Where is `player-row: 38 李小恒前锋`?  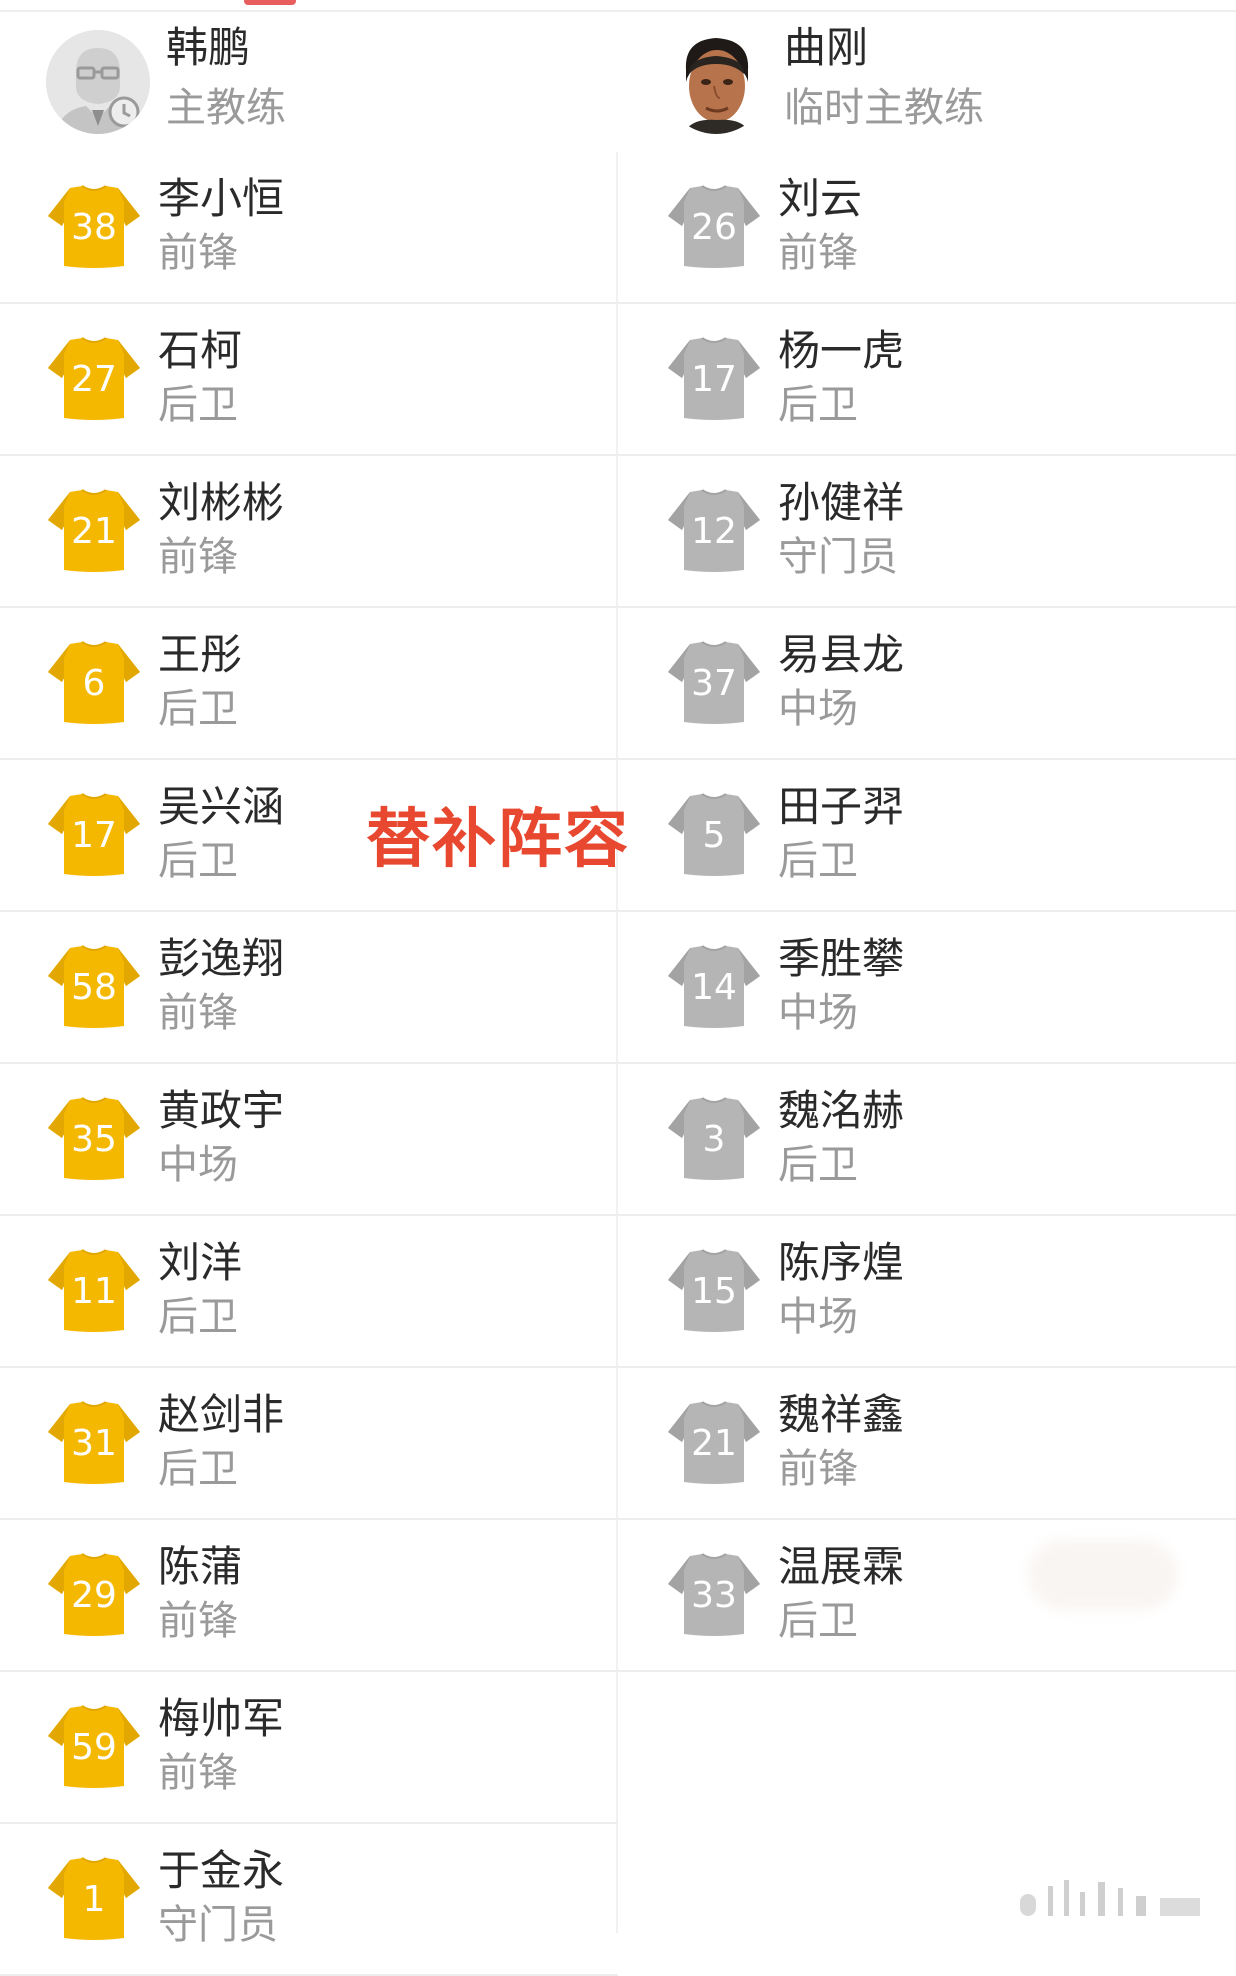
player-row: 38 李小恒前锋 is located at coordinates (309, 228).